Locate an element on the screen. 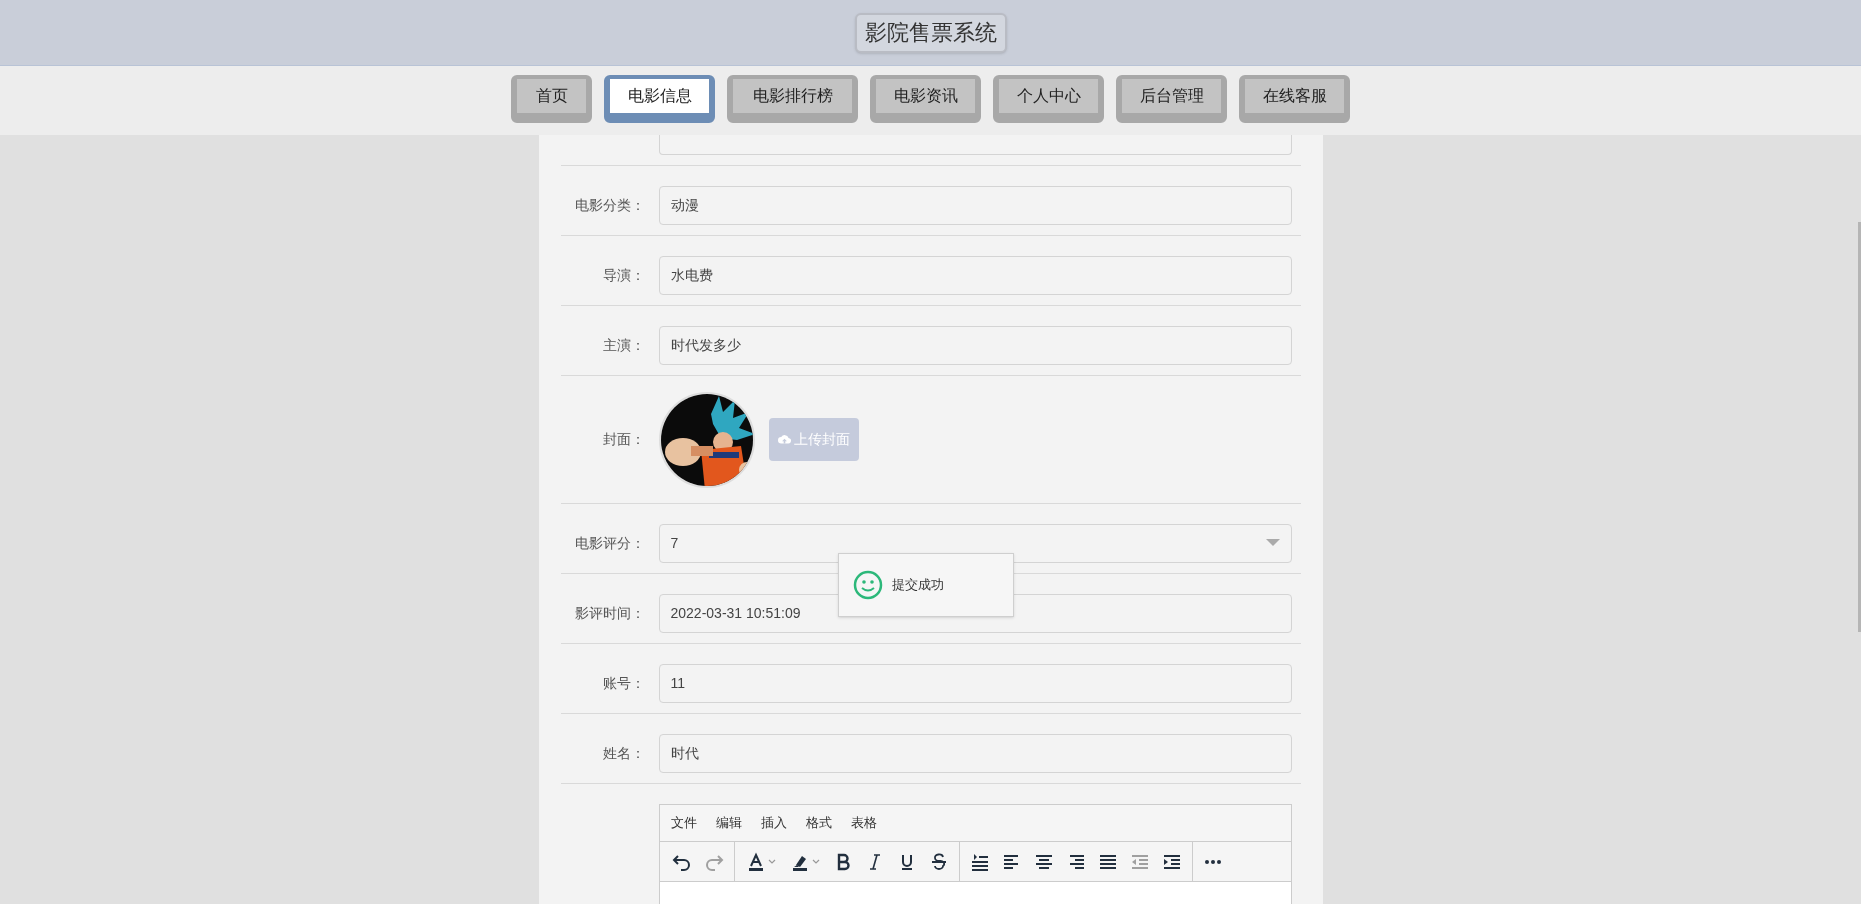 The image size is (1861, 904). menu-item: 编辑 is located at coordinates (728, 823).